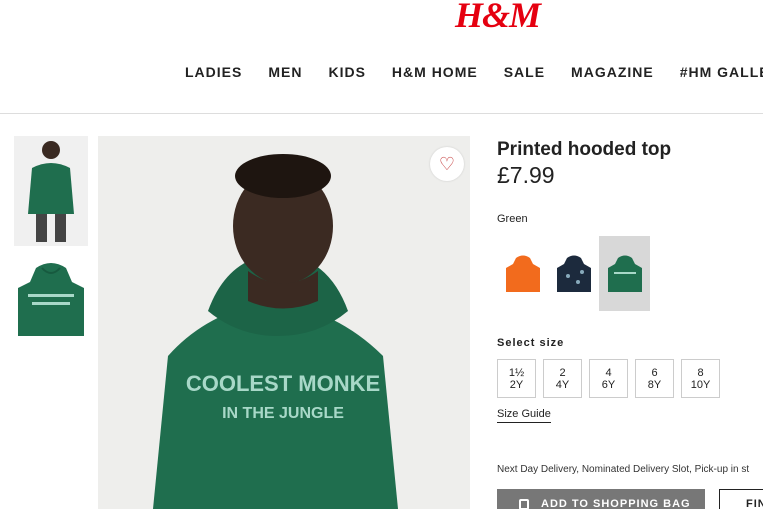 Image resolution: width=763 pixels, height=509 pixels. I want to click on size-option-2-4y: 2 4Y, so click(562, 378).